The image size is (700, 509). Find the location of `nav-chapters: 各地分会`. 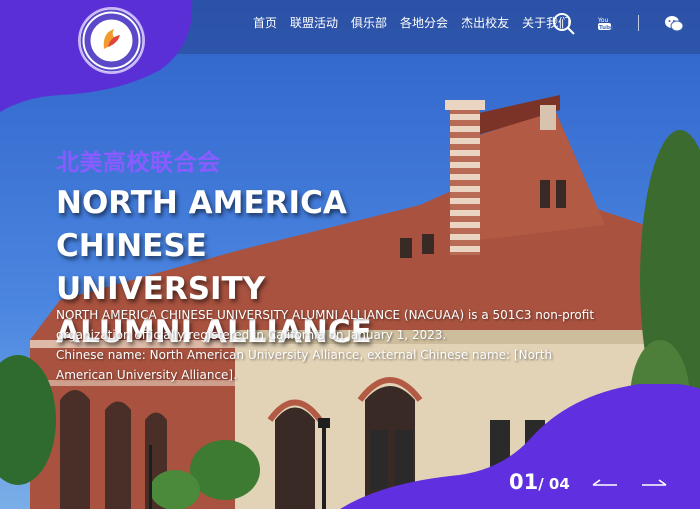

nav-chapters: 各地分会 is located at coordinates (424, 23).